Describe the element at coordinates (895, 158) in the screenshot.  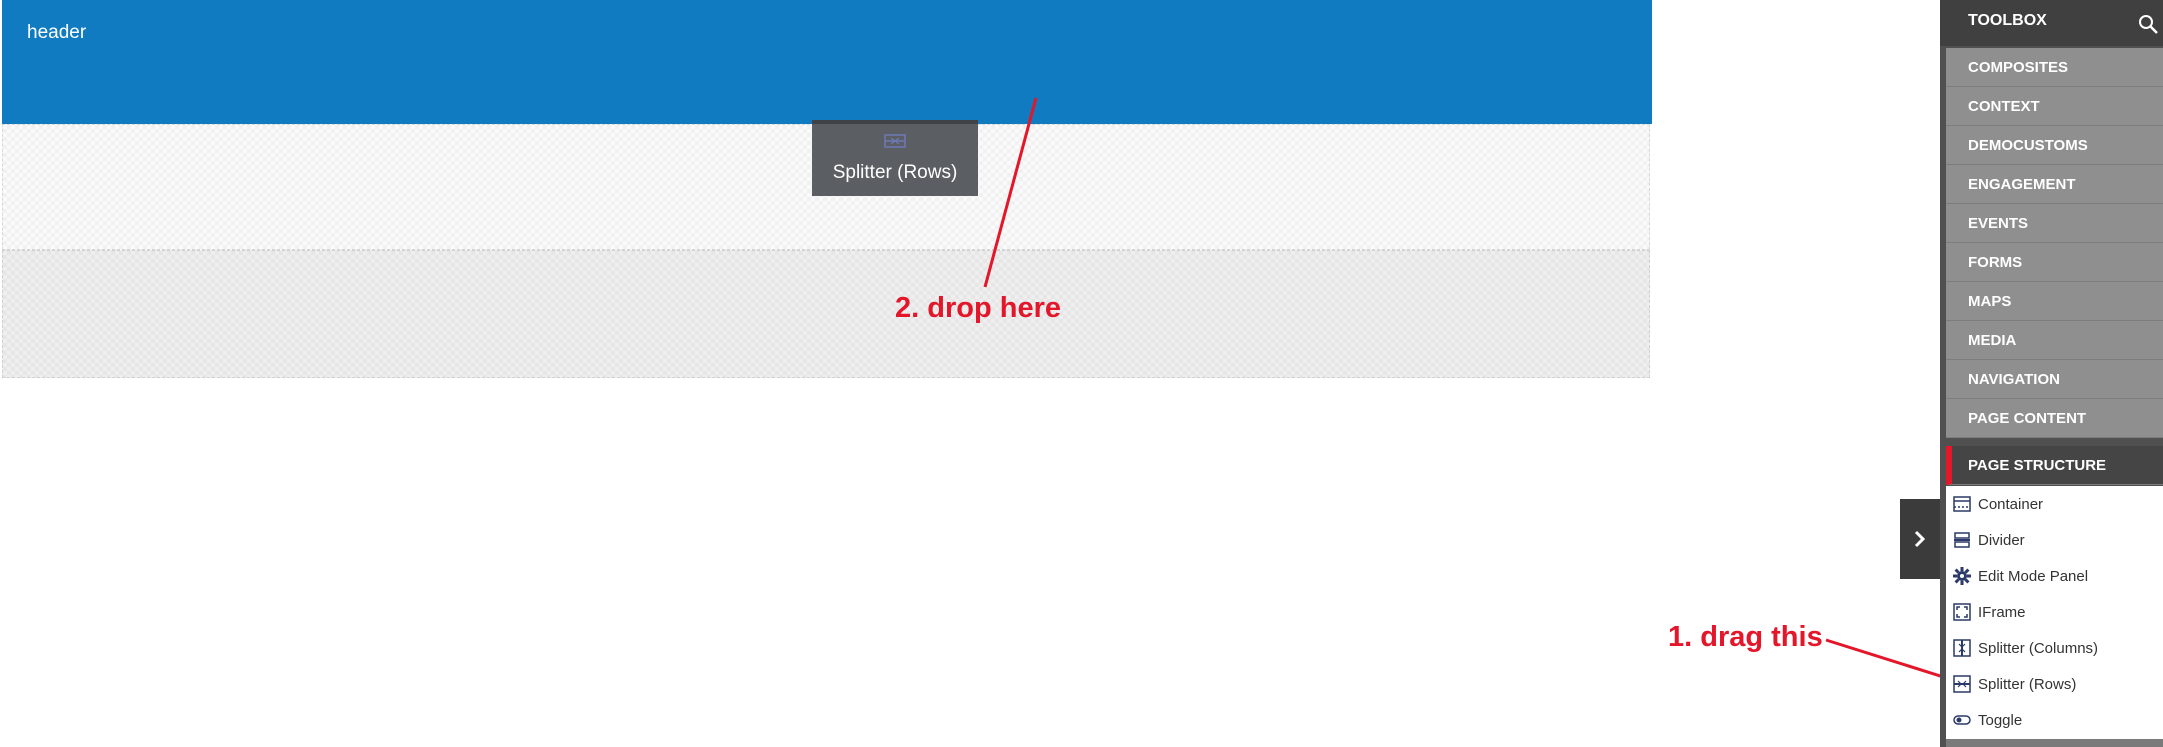
I see `drag-ghost-splitter-rows: Splitter (Rows)` at that location.